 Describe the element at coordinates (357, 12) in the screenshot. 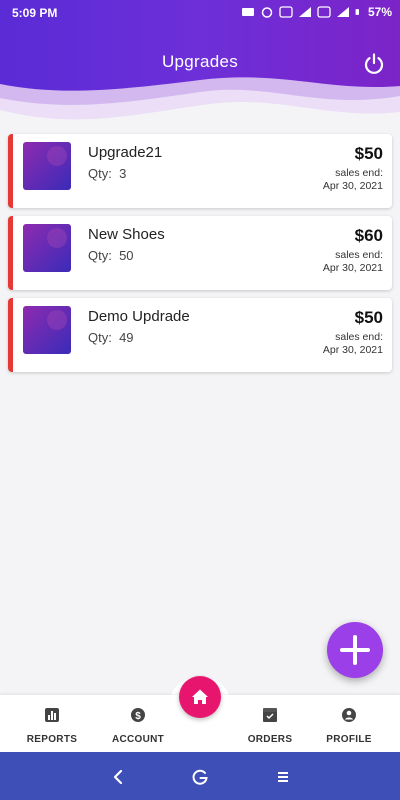

I see `battery-icon` at that location.